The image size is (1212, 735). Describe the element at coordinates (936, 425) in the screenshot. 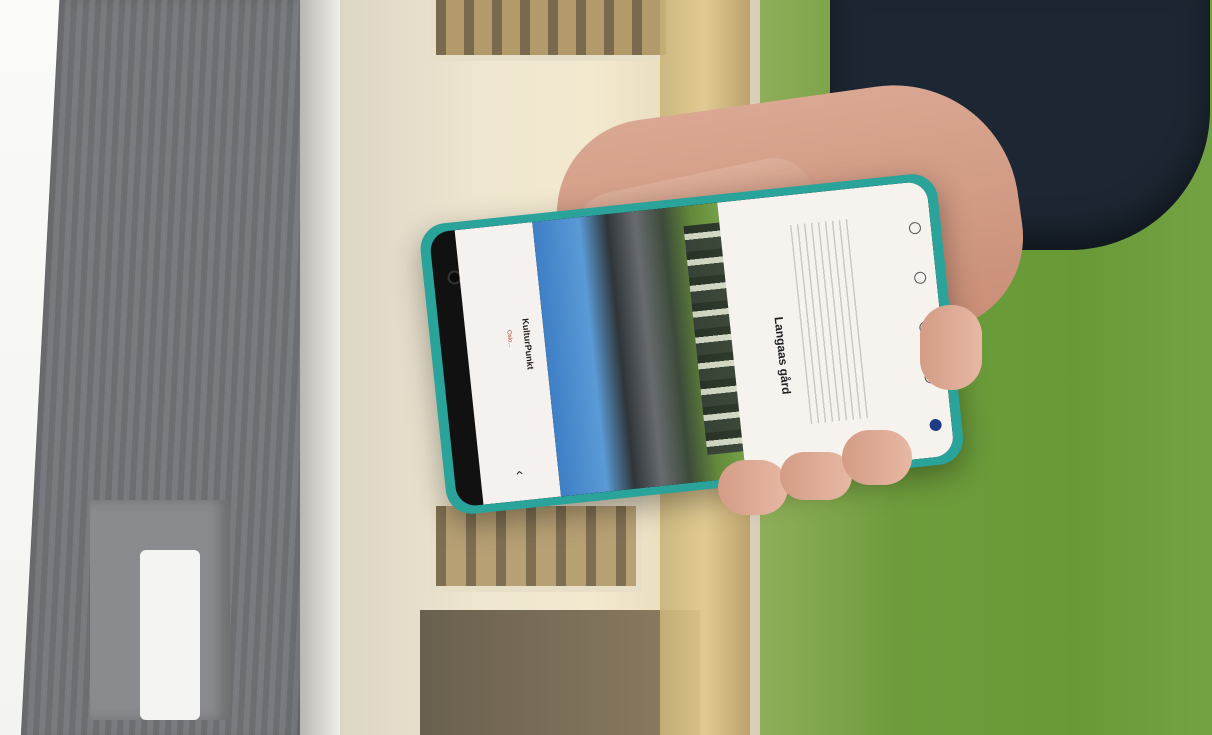

I see `home-icon` at that location.